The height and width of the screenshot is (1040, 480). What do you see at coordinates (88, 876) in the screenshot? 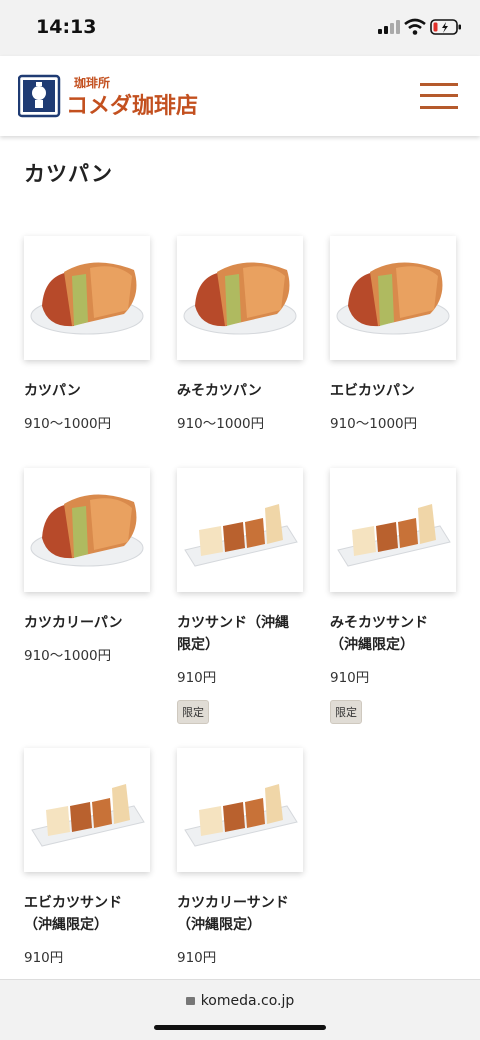
I see `product-card: エビカツサンド（沖縄限定）910円限定` at bounding box center [88, 876].